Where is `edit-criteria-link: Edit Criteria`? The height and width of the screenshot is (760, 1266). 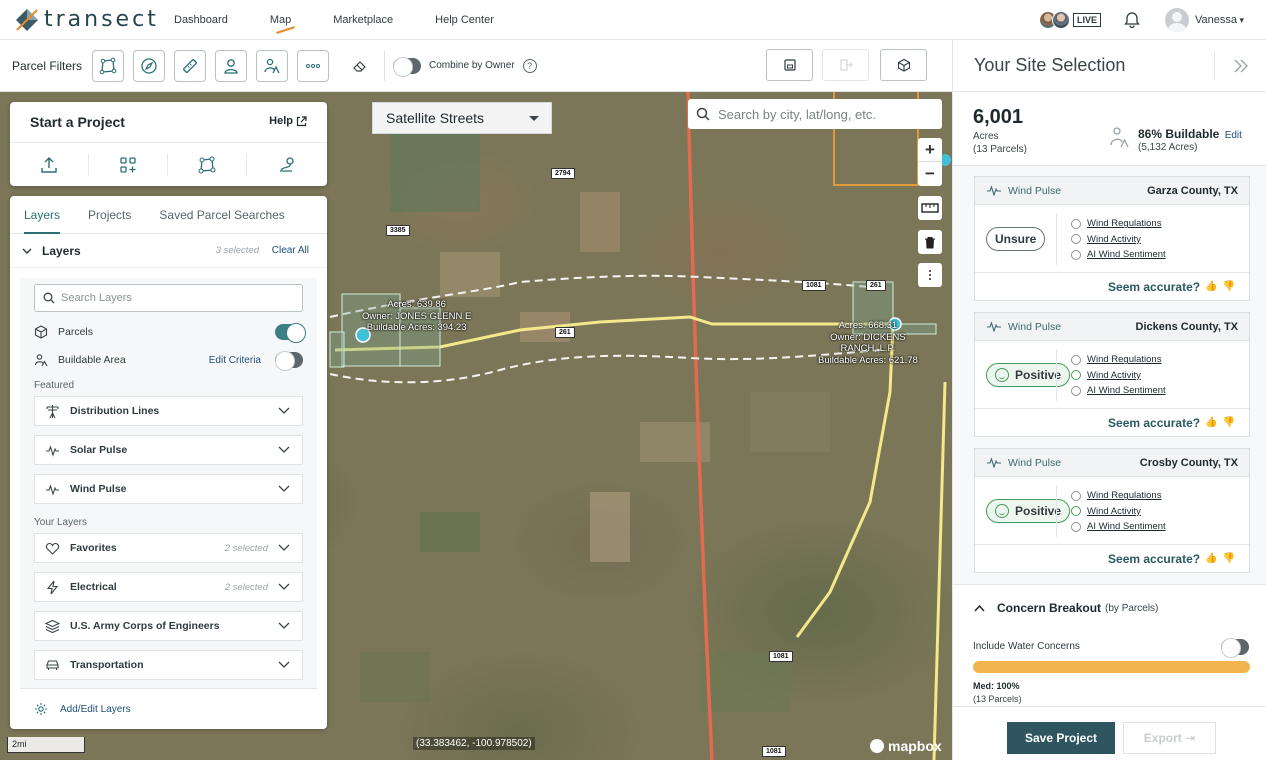 edit-criteria-link: Edit Criteria is located at coordinates (235, 360).